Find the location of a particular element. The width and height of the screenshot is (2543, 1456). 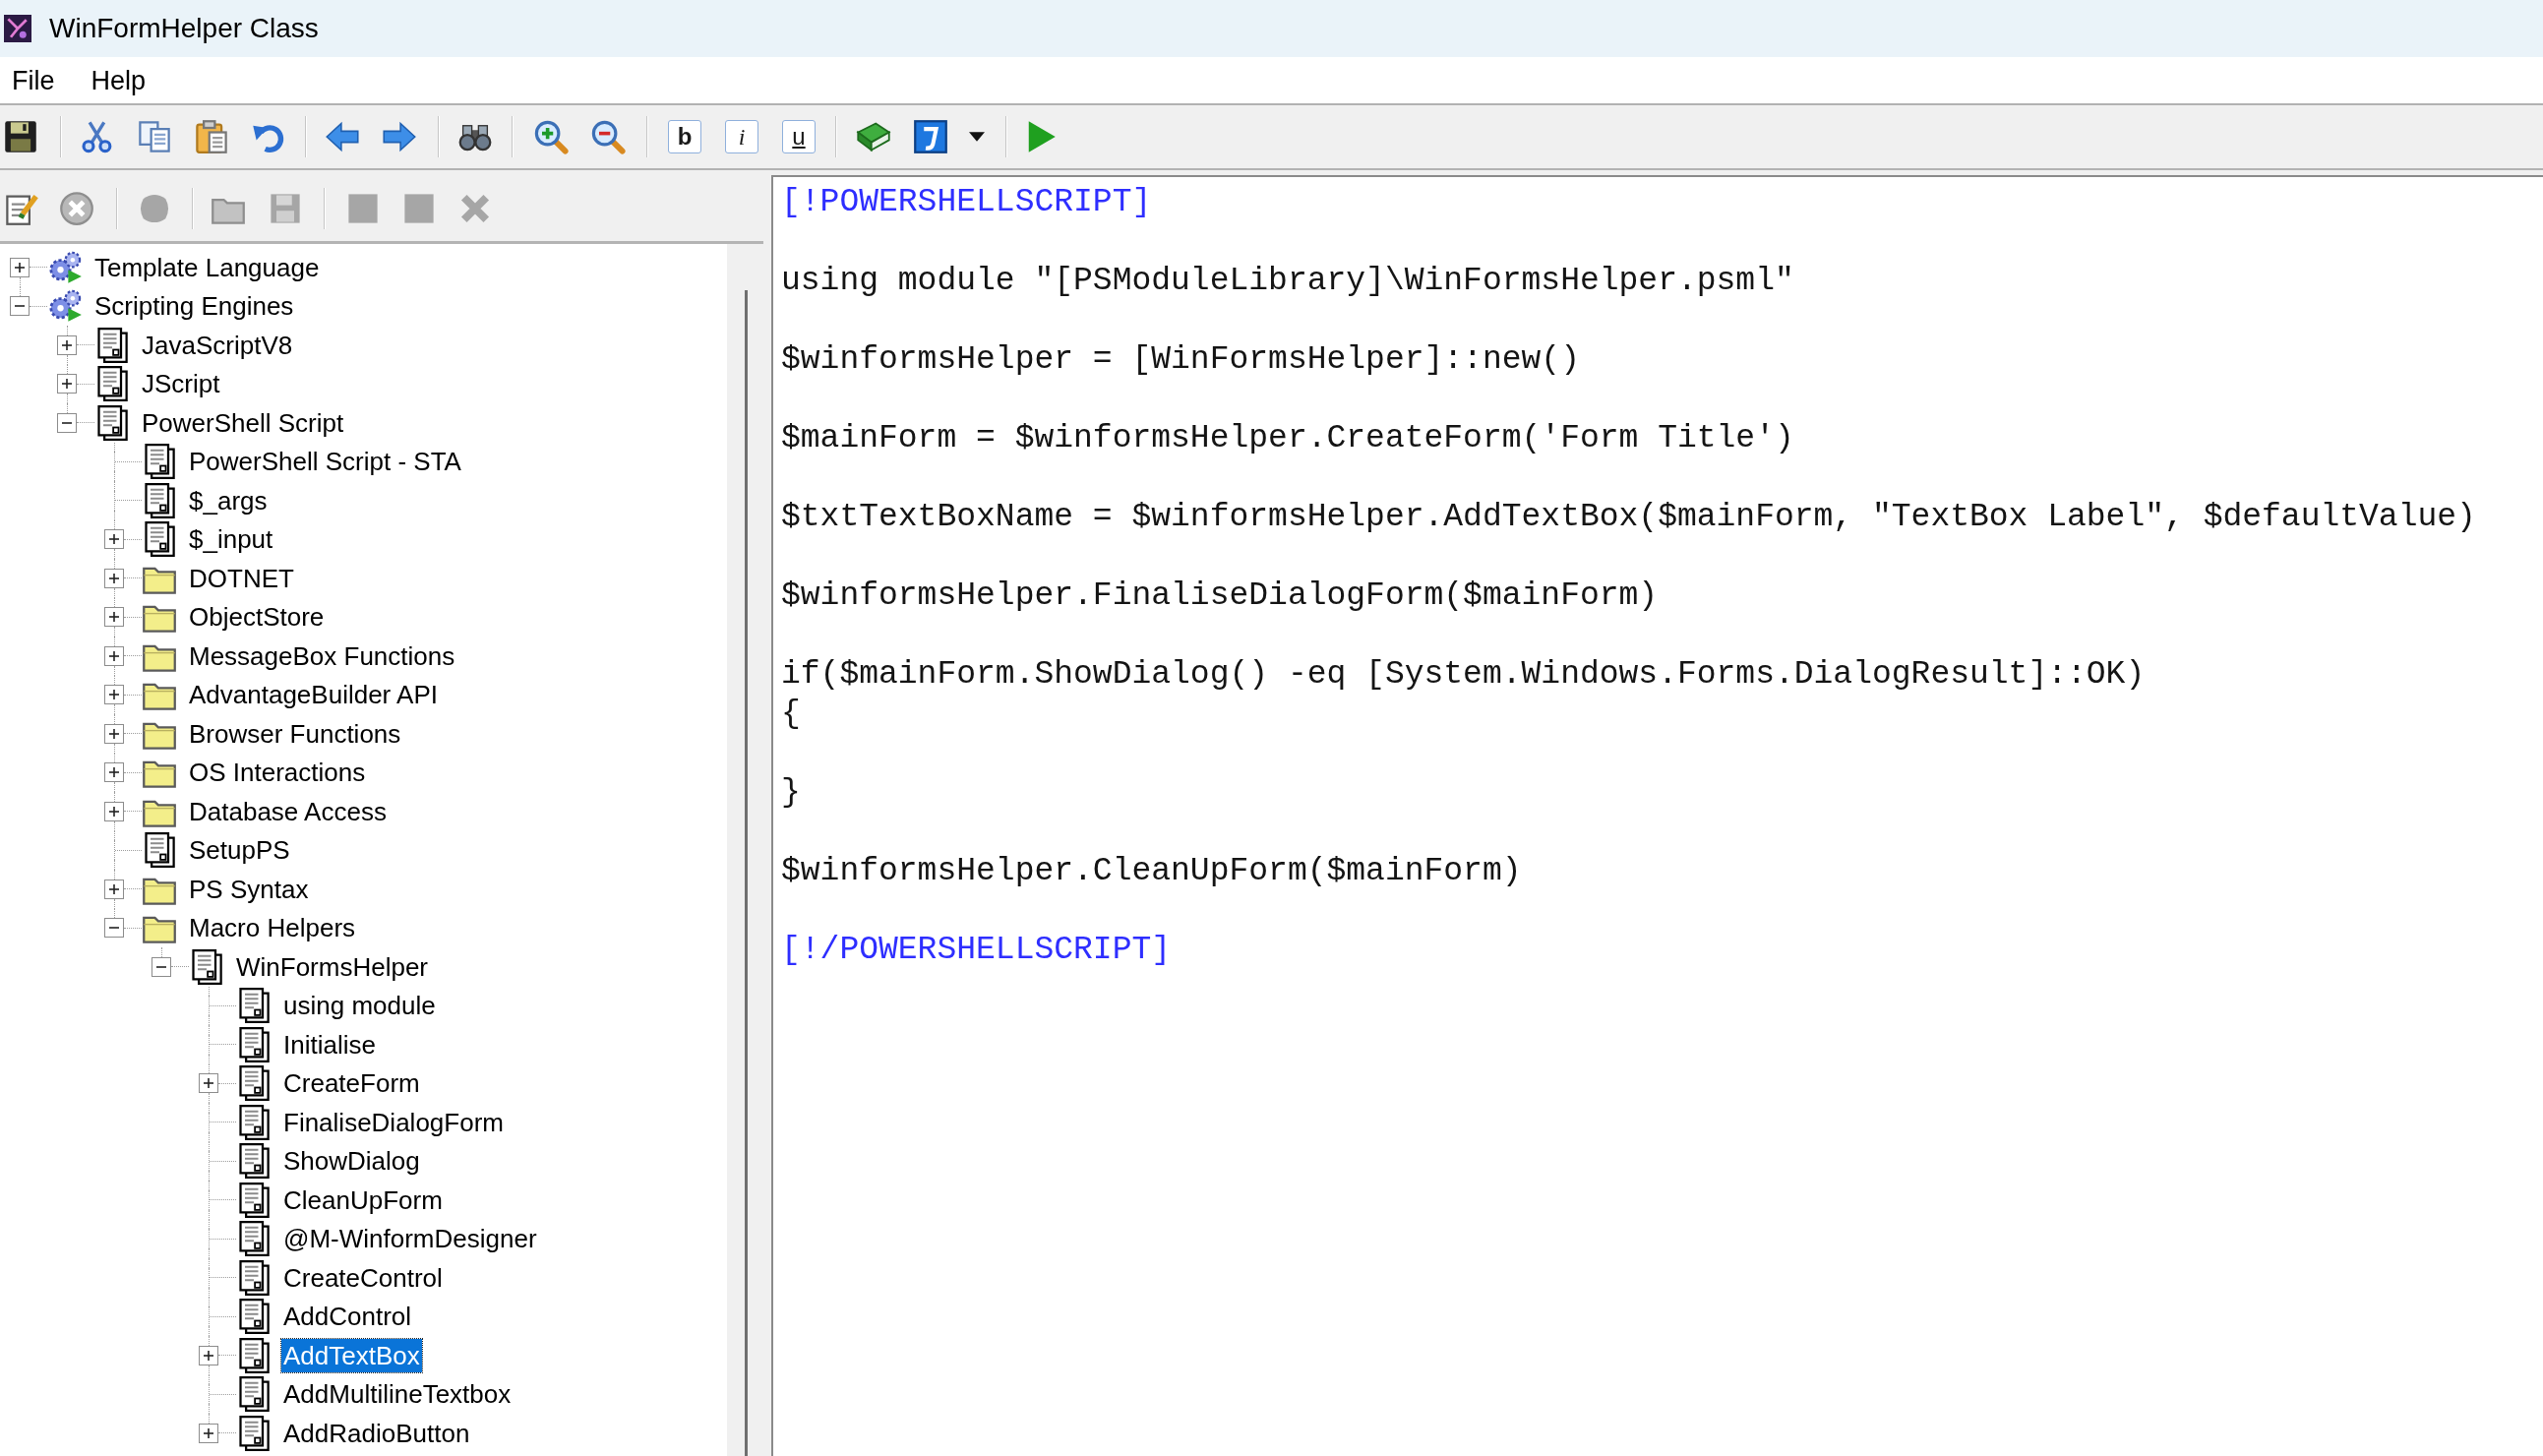

tree-item: using module is located at coordinates (359, 1006).